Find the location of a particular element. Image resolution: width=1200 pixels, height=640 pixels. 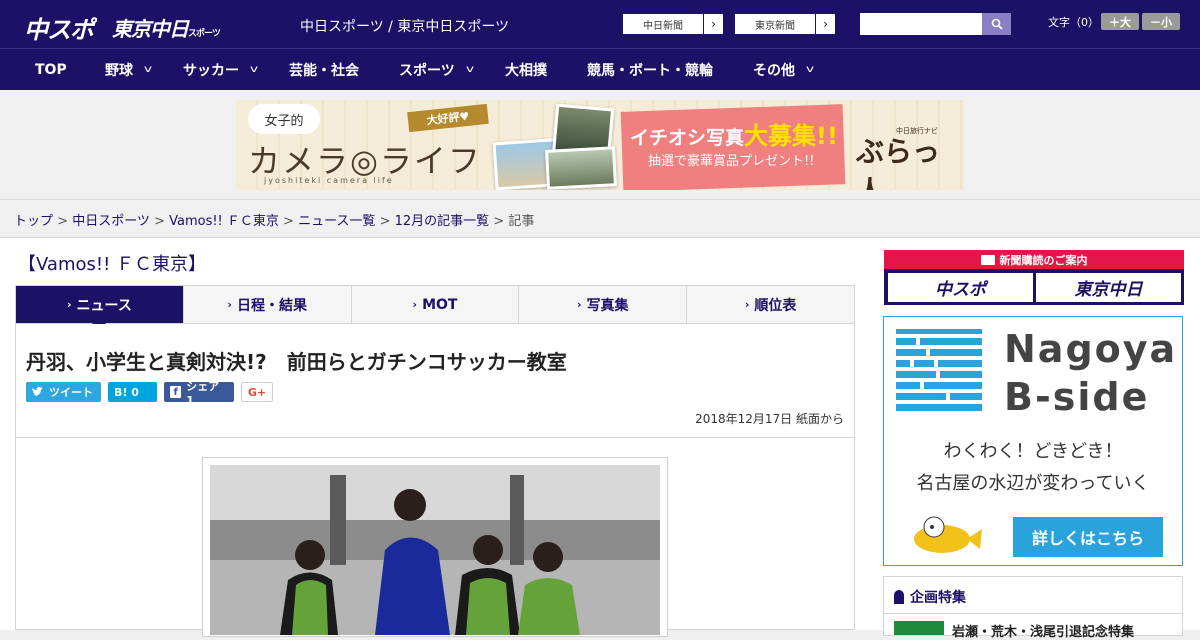

nav-item-racing: 競馬・ボート・競輪 is located at coordinates (650, 69).